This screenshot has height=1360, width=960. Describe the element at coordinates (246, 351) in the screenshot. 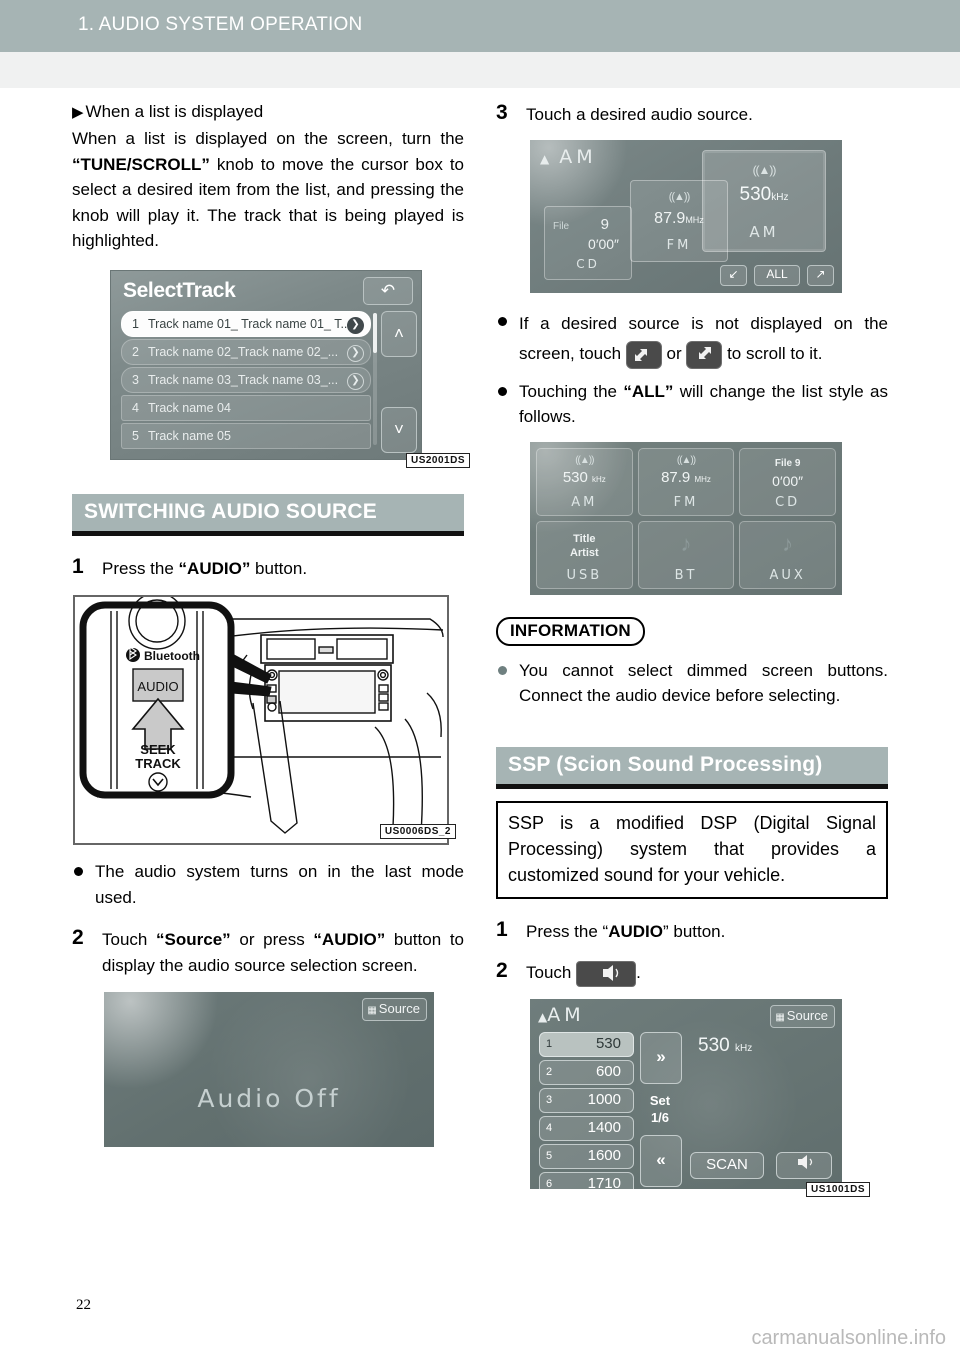

I see `track-list-item: 2 Track name 02_Track name 02_... ❯` at that location.